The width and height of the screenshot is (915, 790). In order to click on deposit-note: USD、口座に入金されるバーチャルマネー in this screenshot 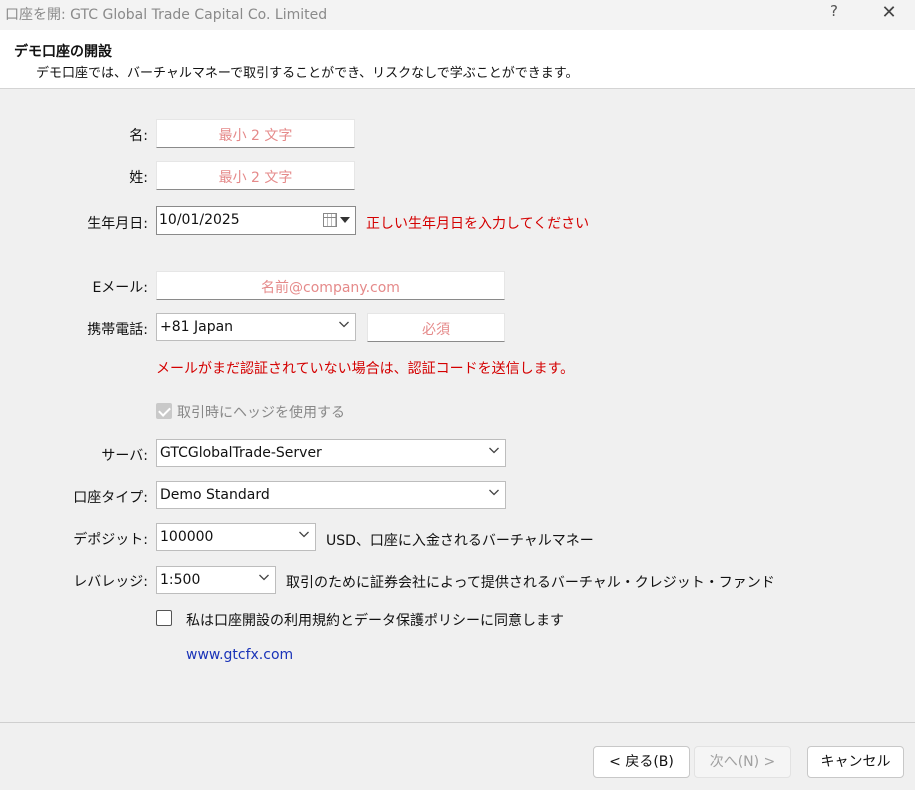, I will do `click(460, 541)`.